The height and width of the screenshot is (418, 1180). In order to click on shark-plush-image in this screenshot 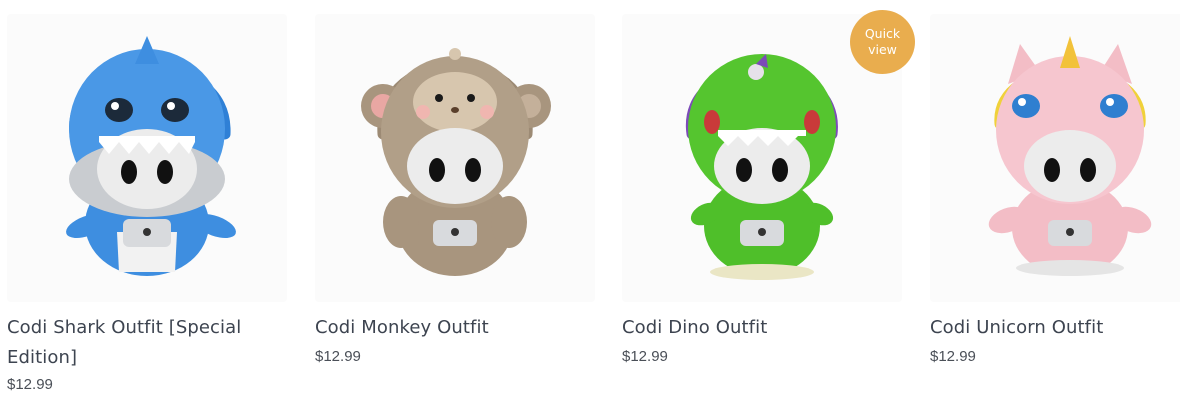, I will do `click(151, 156)`.